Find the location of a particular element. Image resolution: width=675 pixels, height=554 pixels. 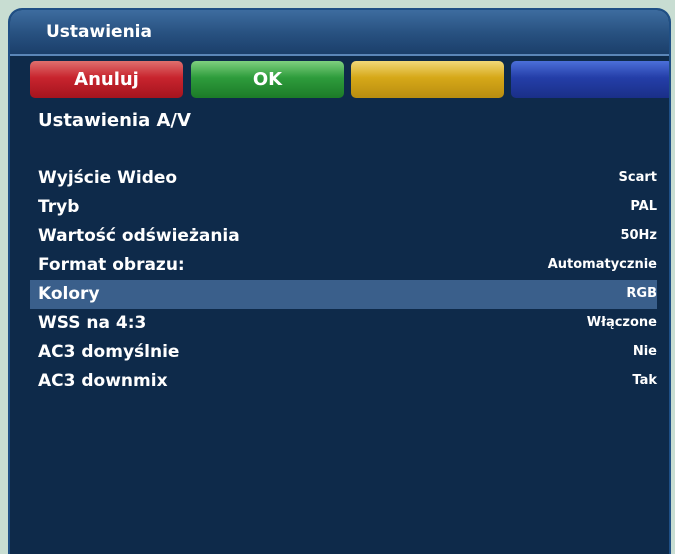

setting-row-video-output: Wyjście Wideo Scart is located at coordinates (343, 178).